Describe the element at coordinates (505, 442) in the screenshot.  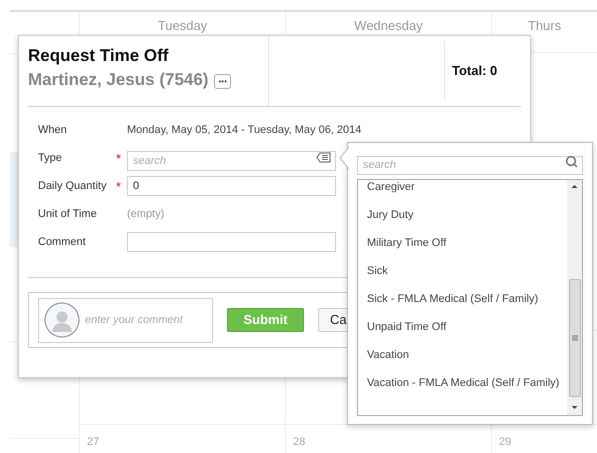
I see `date-number: 29` at that location.